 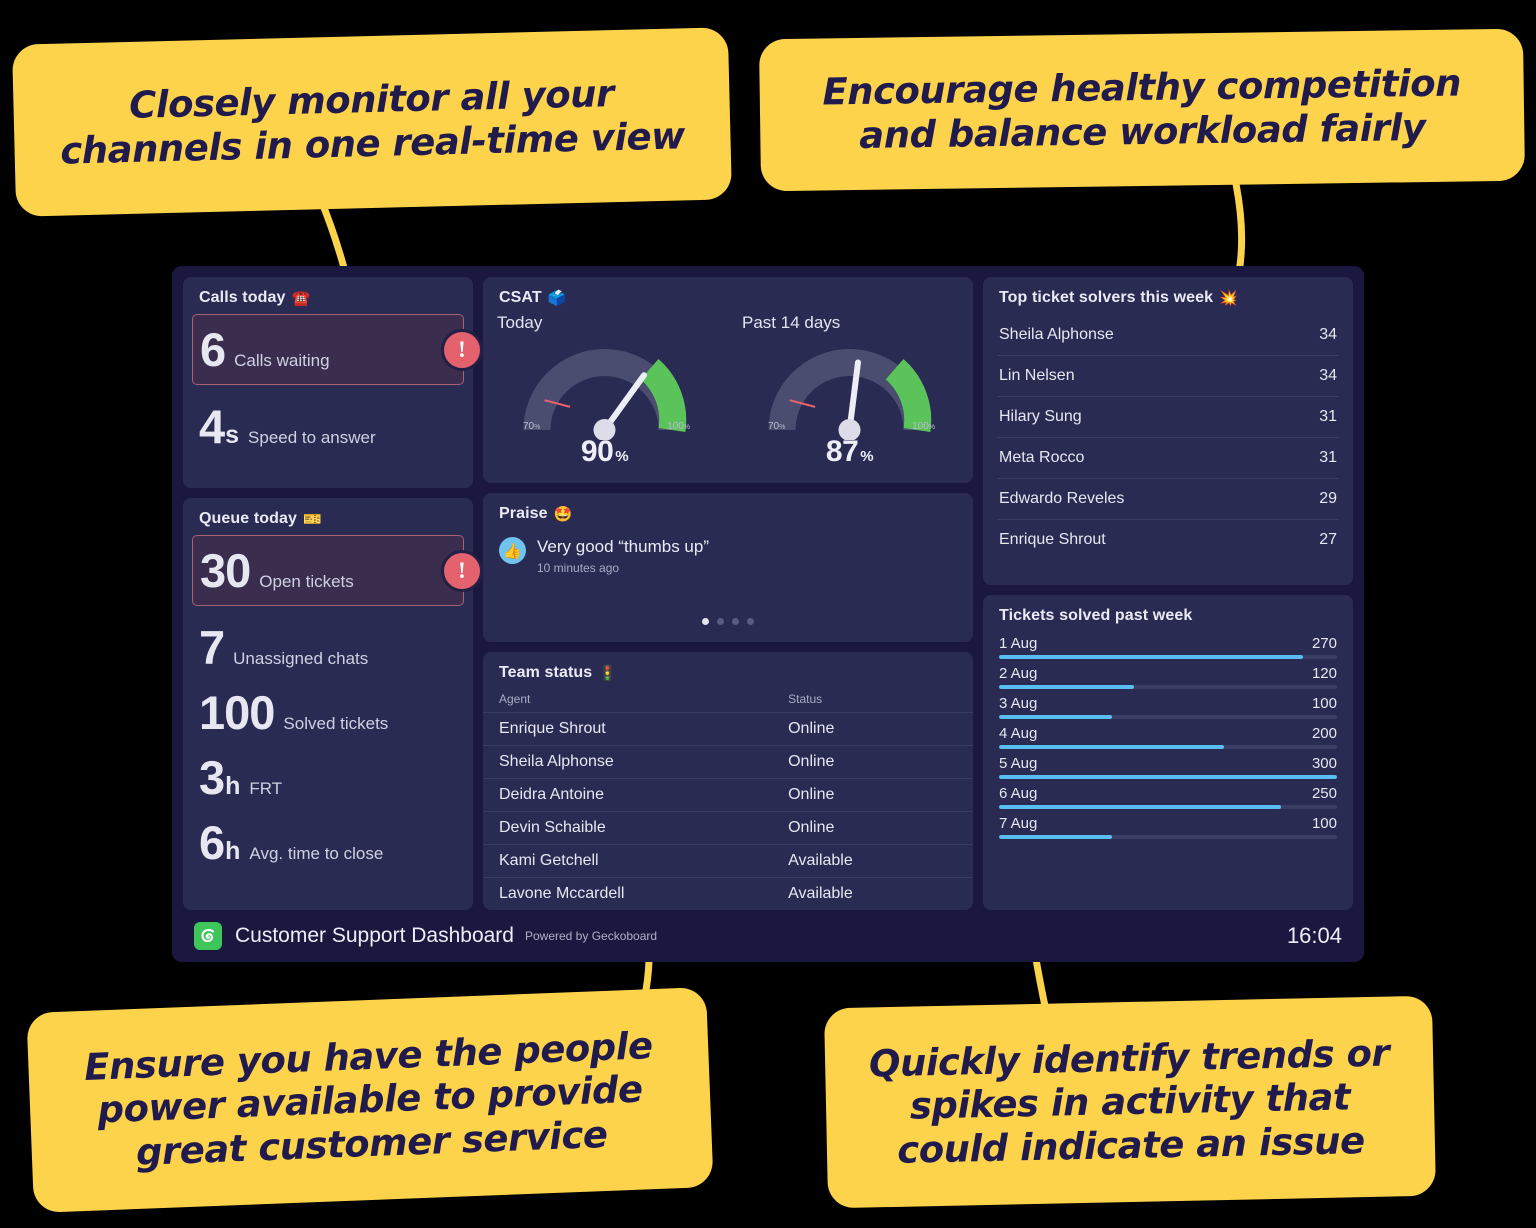 What do you see at coordinates (728, 508) in the screenshot?
I see `tile-title: Praise 🤩` at bounding box center [728, 508].